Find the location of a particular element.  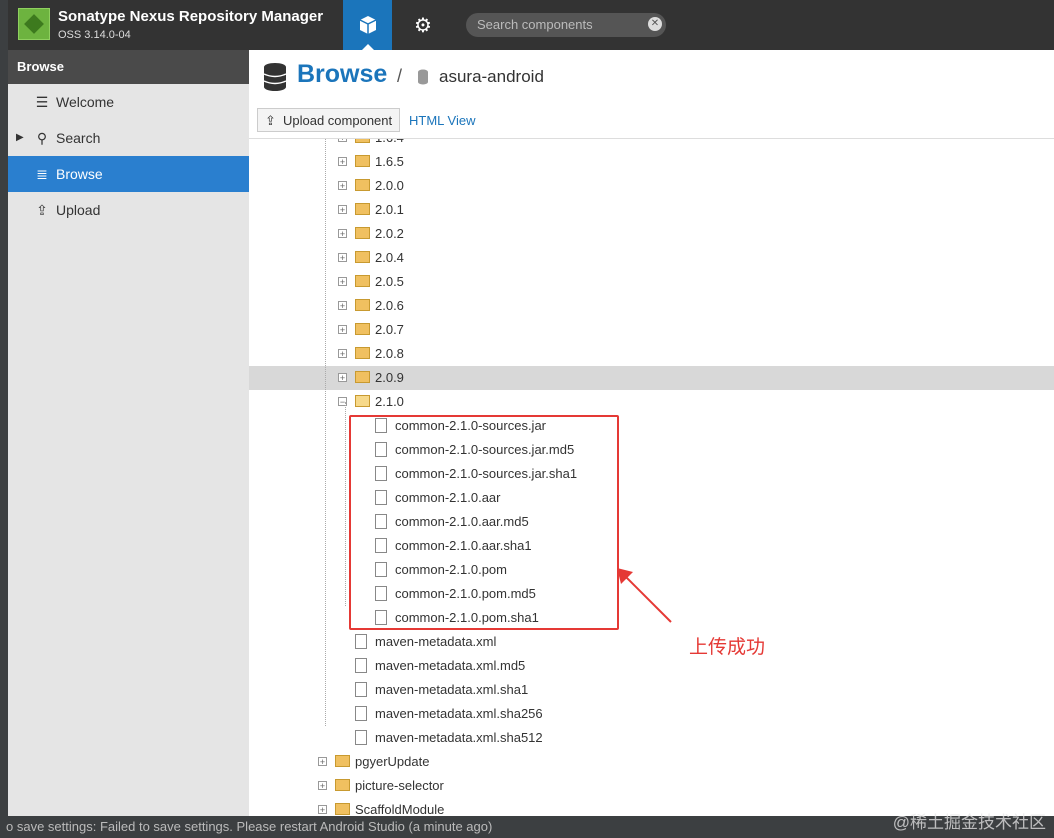

tree-node-label: 2.0.8 is located at coordinates (389, 353).